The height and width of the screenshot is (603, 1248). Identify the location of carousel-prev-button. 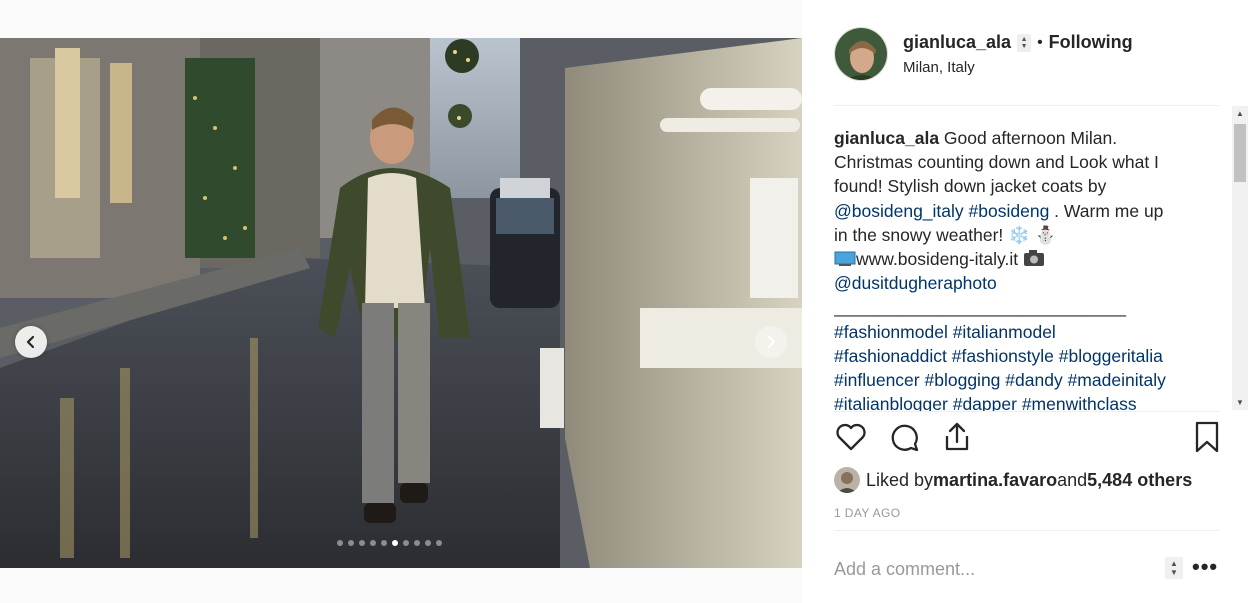
(31, 342).